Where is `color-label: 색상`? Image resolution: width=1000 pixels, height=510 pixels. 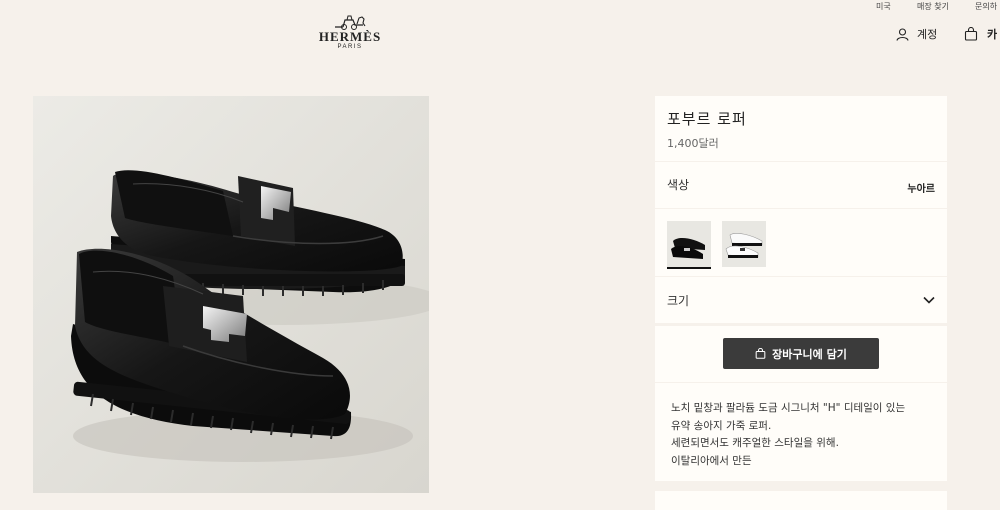
color-label: 색상 is located at coordinates (678, 185).